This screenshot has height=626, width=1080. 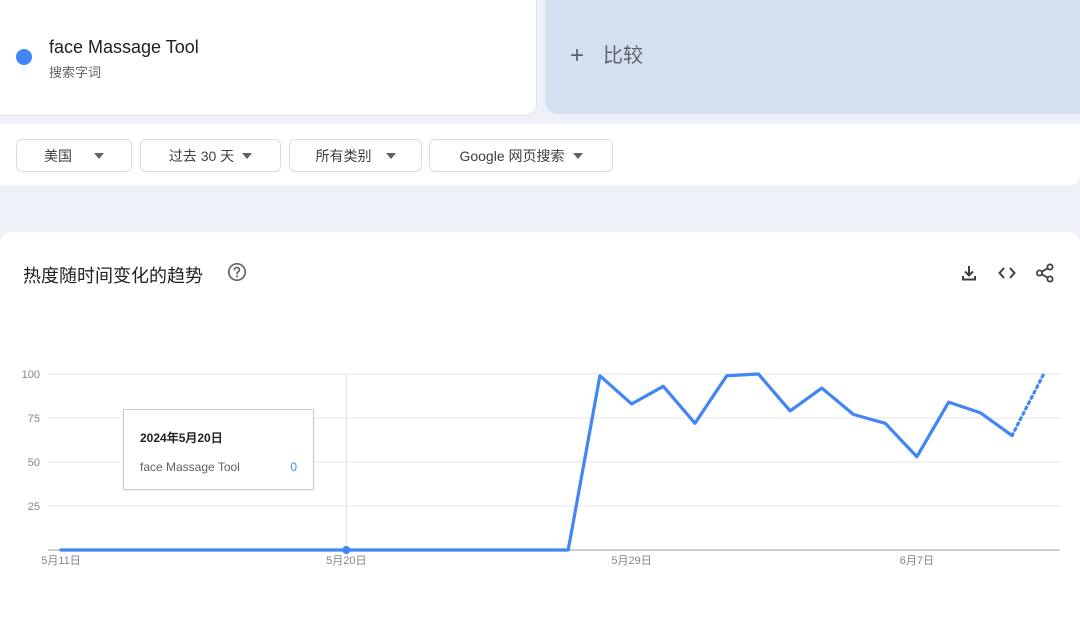 What do you see at coordinates (293, 467) in the screenshot?
I see `tooltip-value: 0` at bounding box center [293, 467].